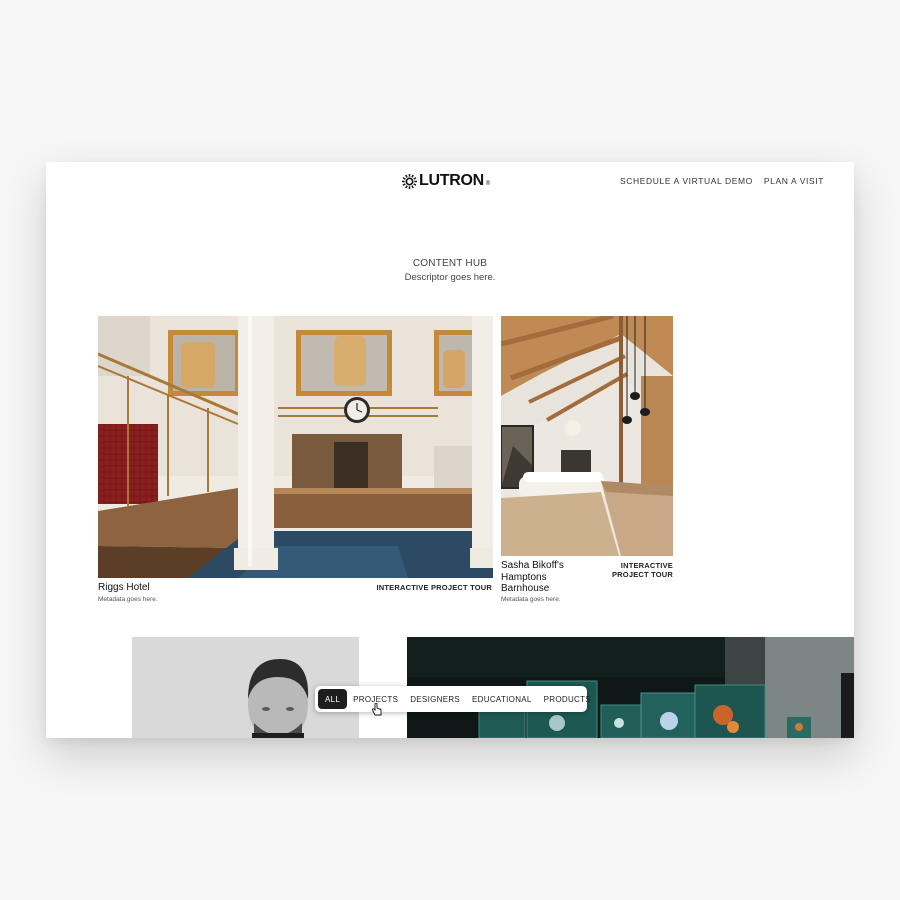  I want to click on filter-all-button: ALL, so click(333, 699).